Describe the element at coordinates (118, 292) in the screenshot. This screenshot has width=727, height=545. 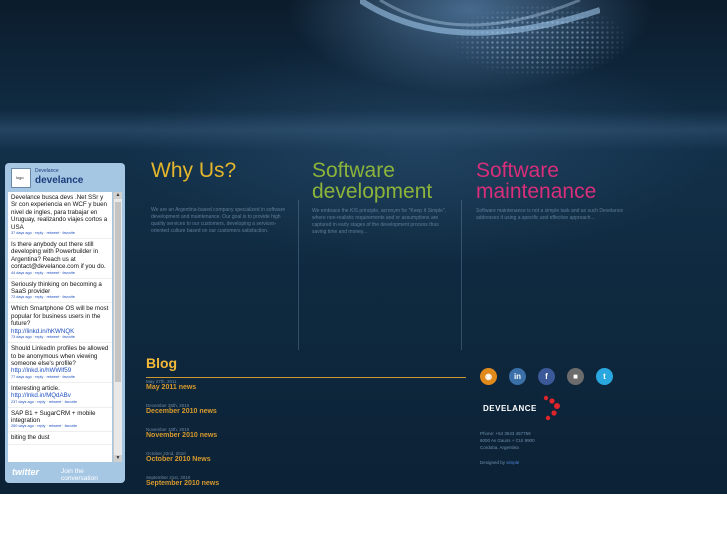
I see `scroll-thumb` at that location.